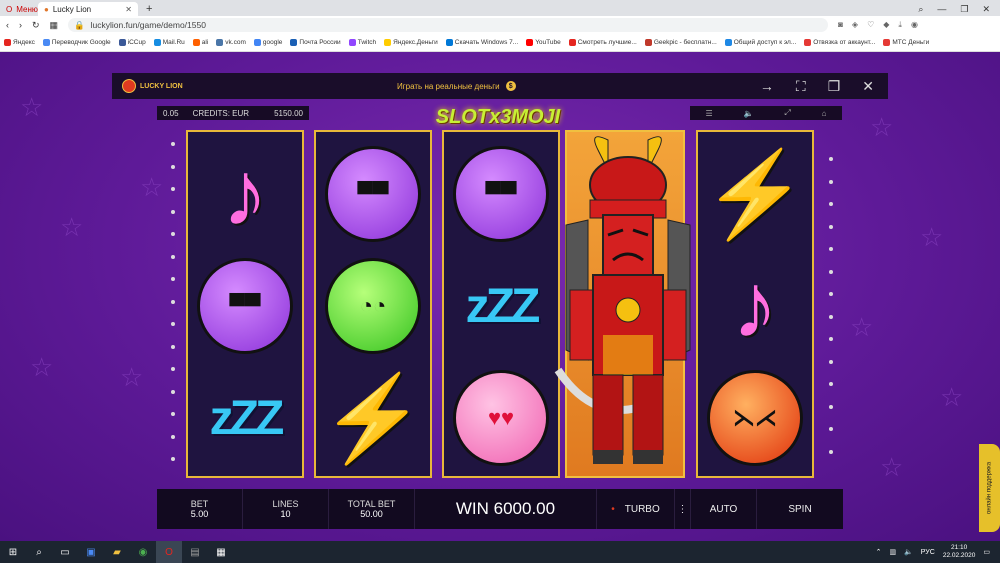  What do you see at coordinates (367, 43) in the screenshot?
I see `bookmark-label: Twitch` at bounding box center [367, 43].